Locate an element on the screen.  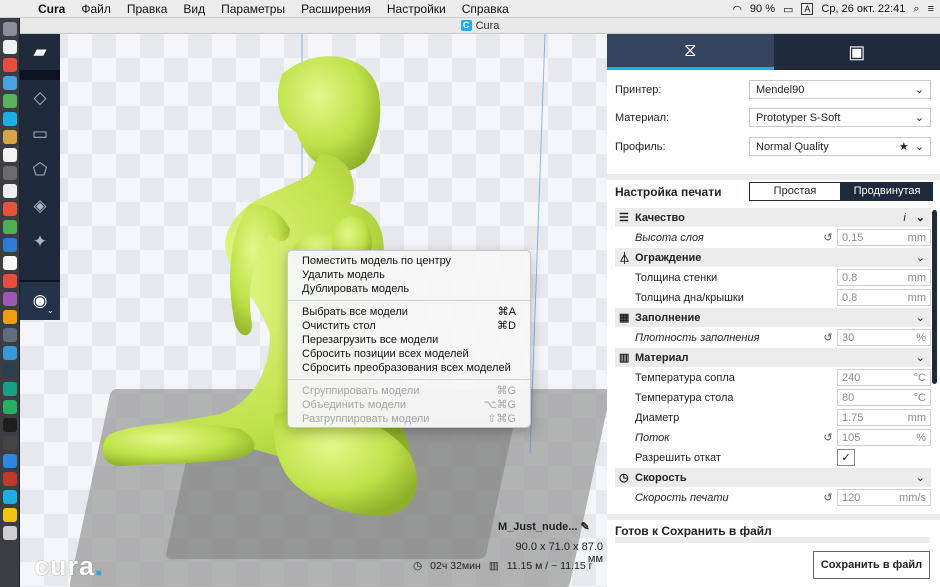
menu-item-center-model: Поместить модель по центру is located at coordinates (409, 261).